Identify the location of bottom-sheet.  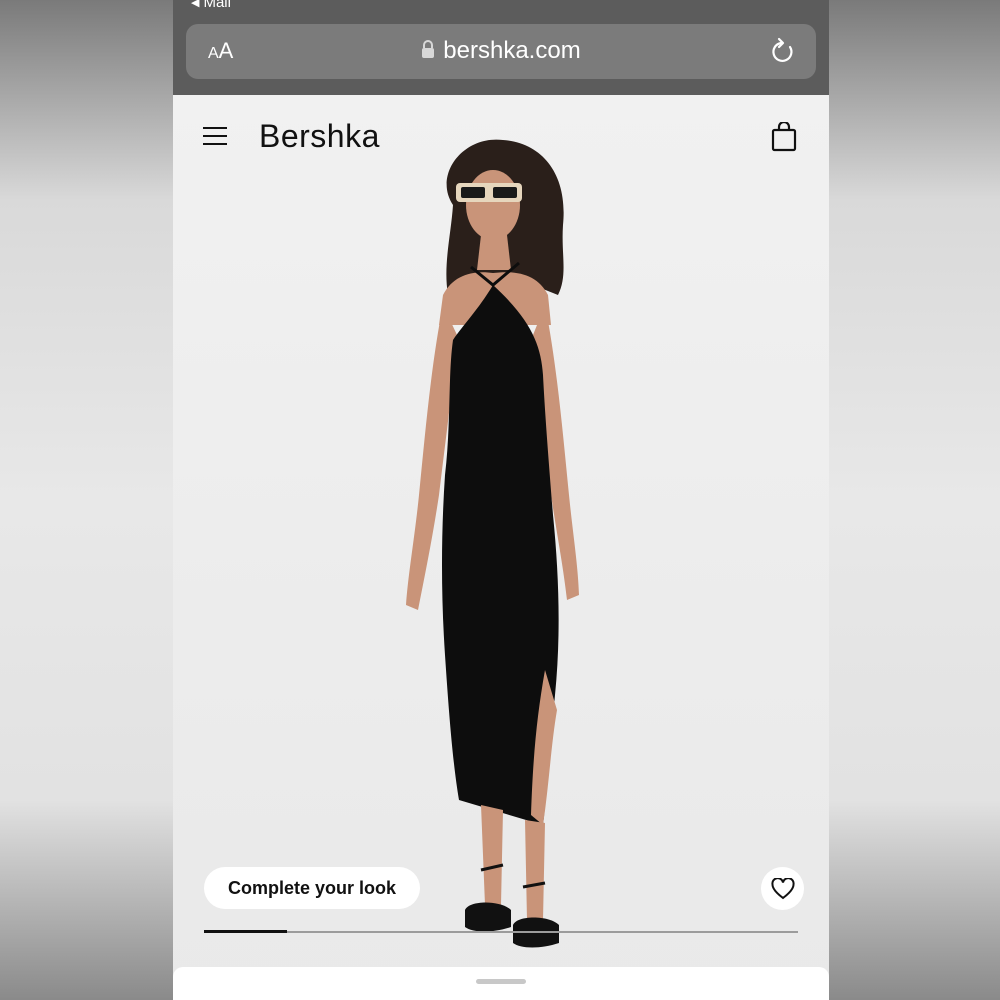
(501, 983).